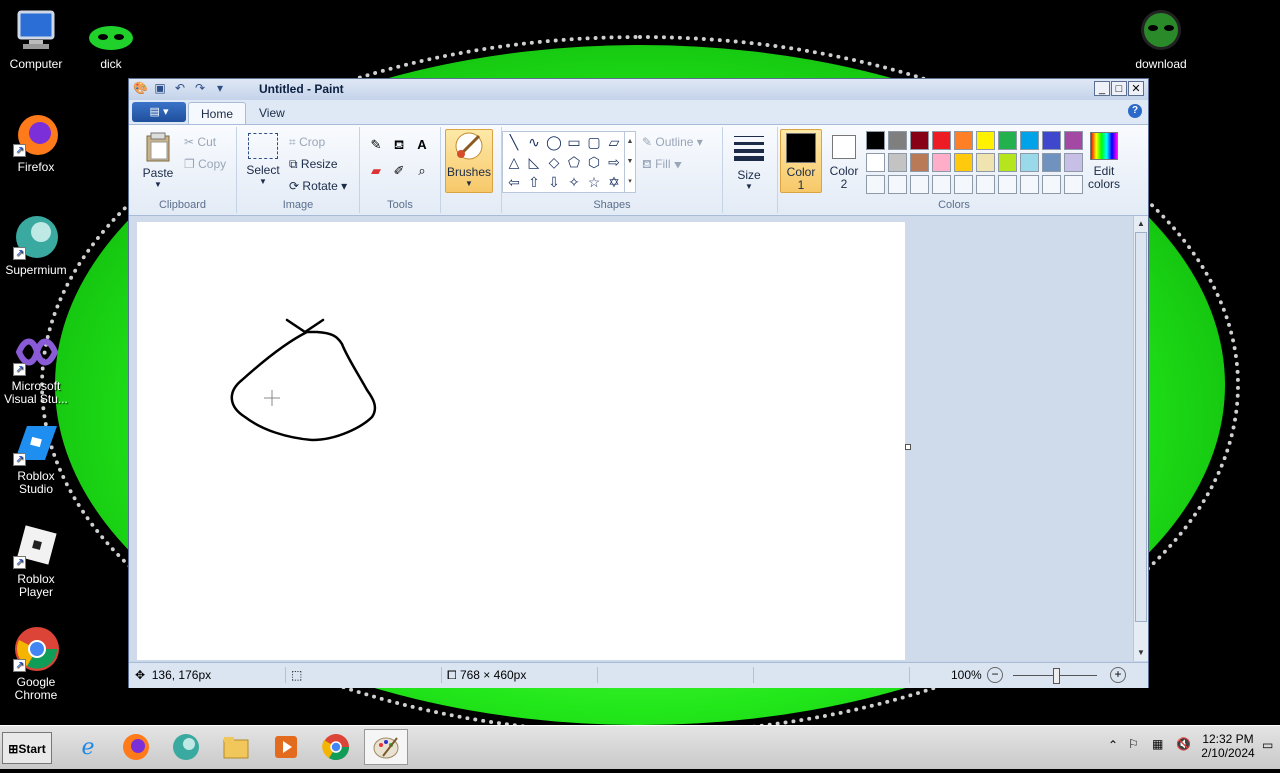  What do you see at coordinates (514, 182) in the screenshot?
I see `left-arrow-shape-icon: ⇦` at bounding box center [514, 182].